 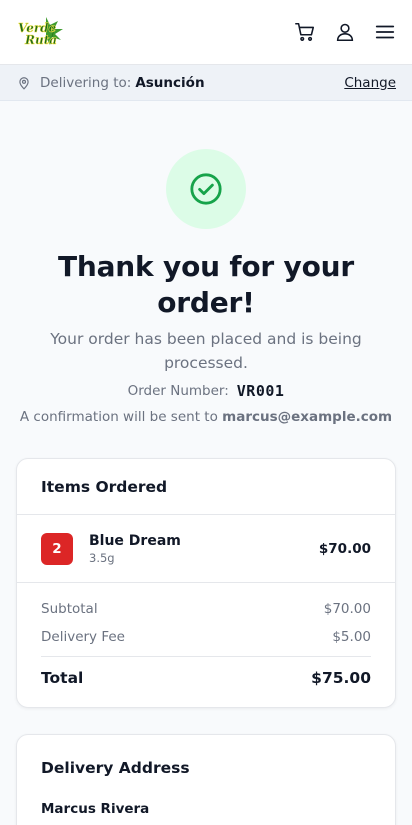 I want to click on confirmation-prefix: A confirmation will be sent to, so click(x=118, y=417).